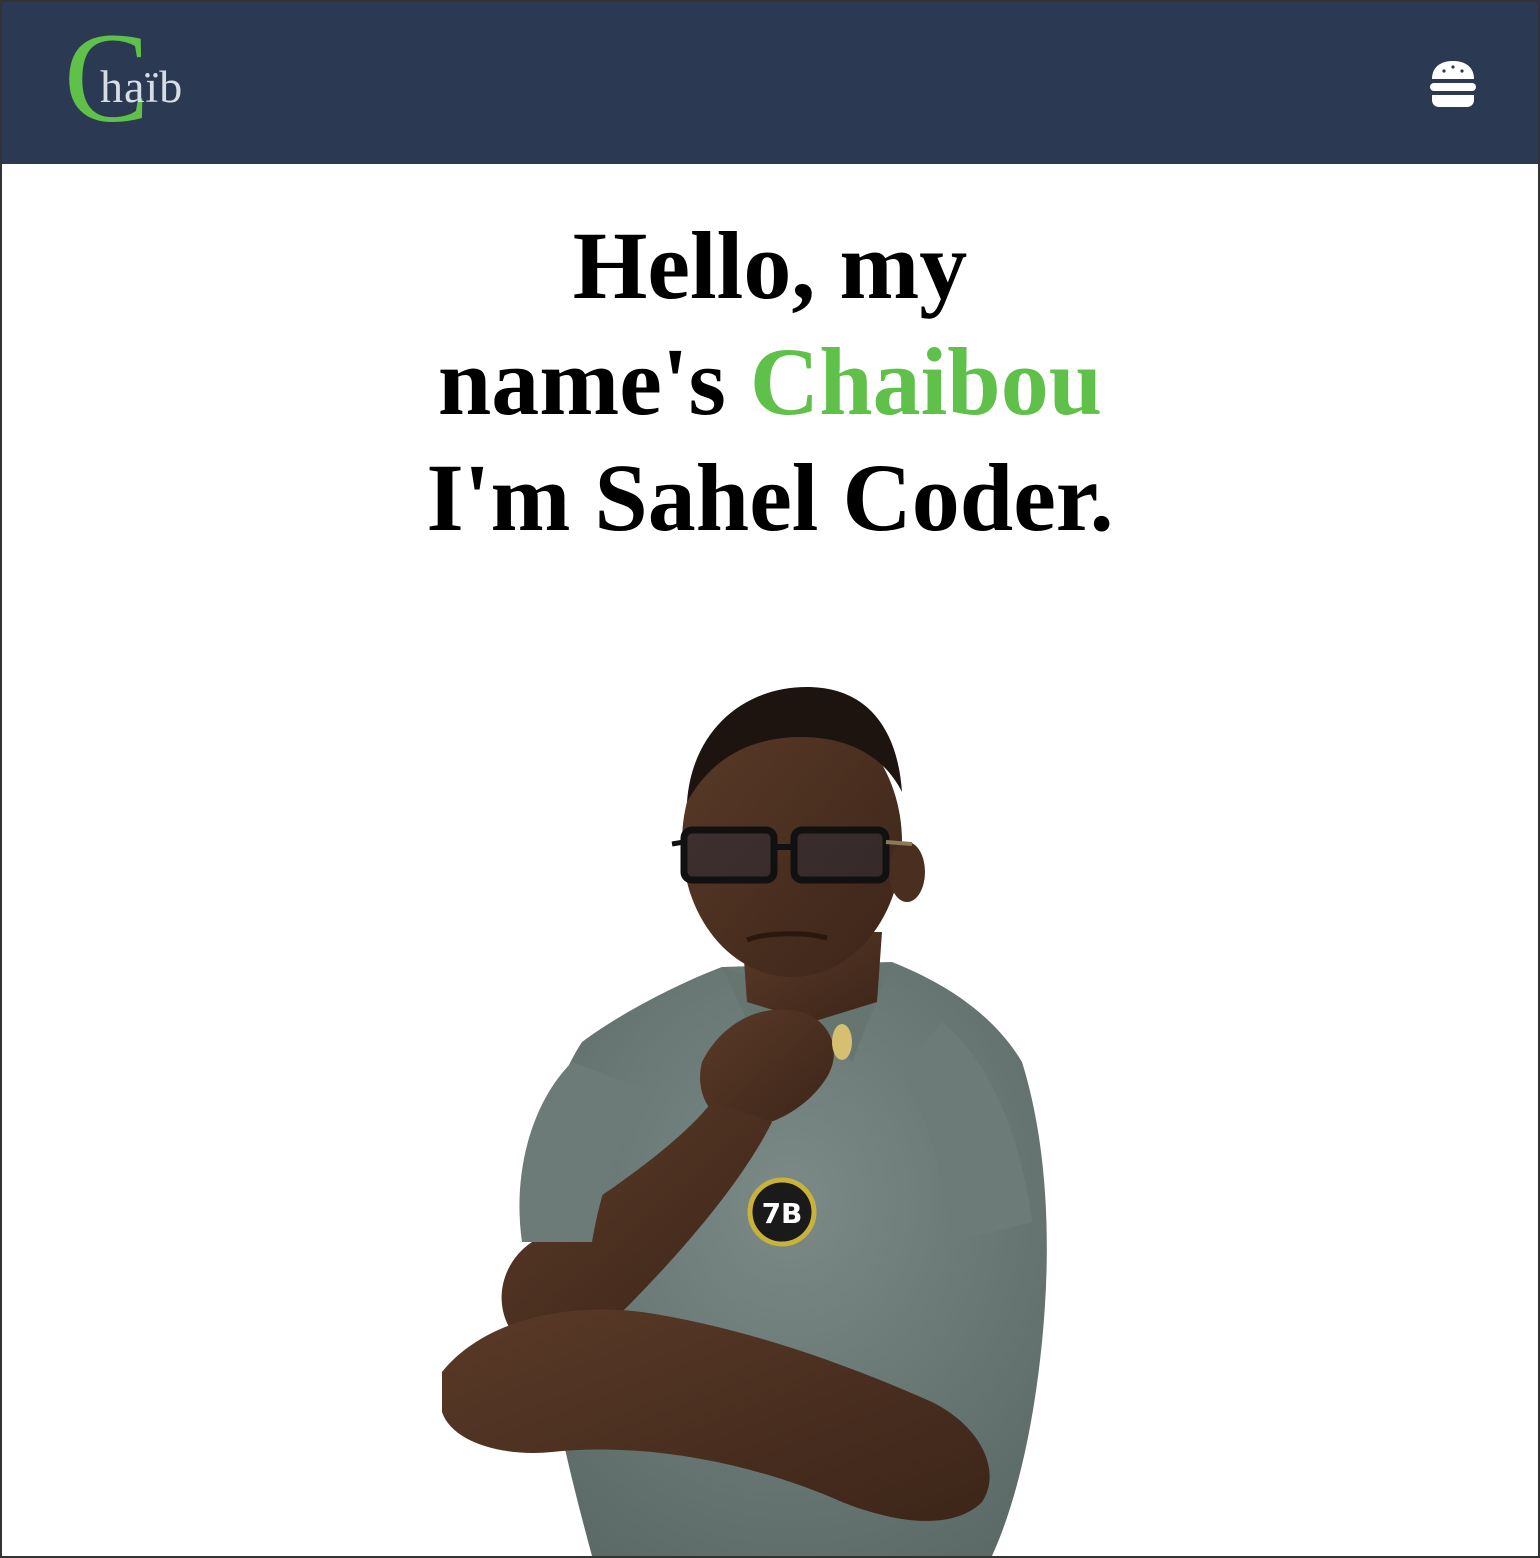 The height and width of the screenshot is (1558, 1540). What do you see at coordinates (770, 83) in the screenshot?
I see `navbar: C haïb` at bounding box center [770, 83].